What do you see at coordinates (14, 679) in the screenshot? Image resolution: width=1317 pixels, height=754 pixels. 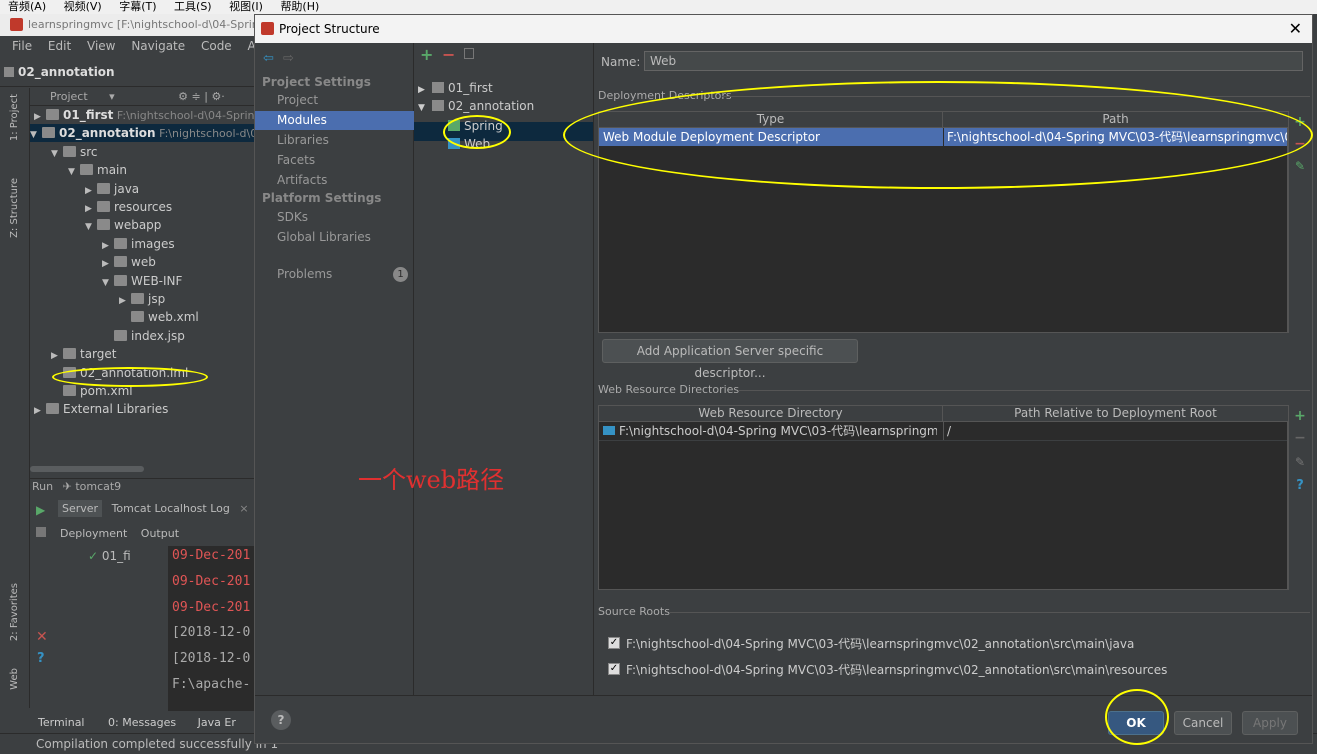 I see `tool-tab-web: Web` at bounding box center [14, 679].